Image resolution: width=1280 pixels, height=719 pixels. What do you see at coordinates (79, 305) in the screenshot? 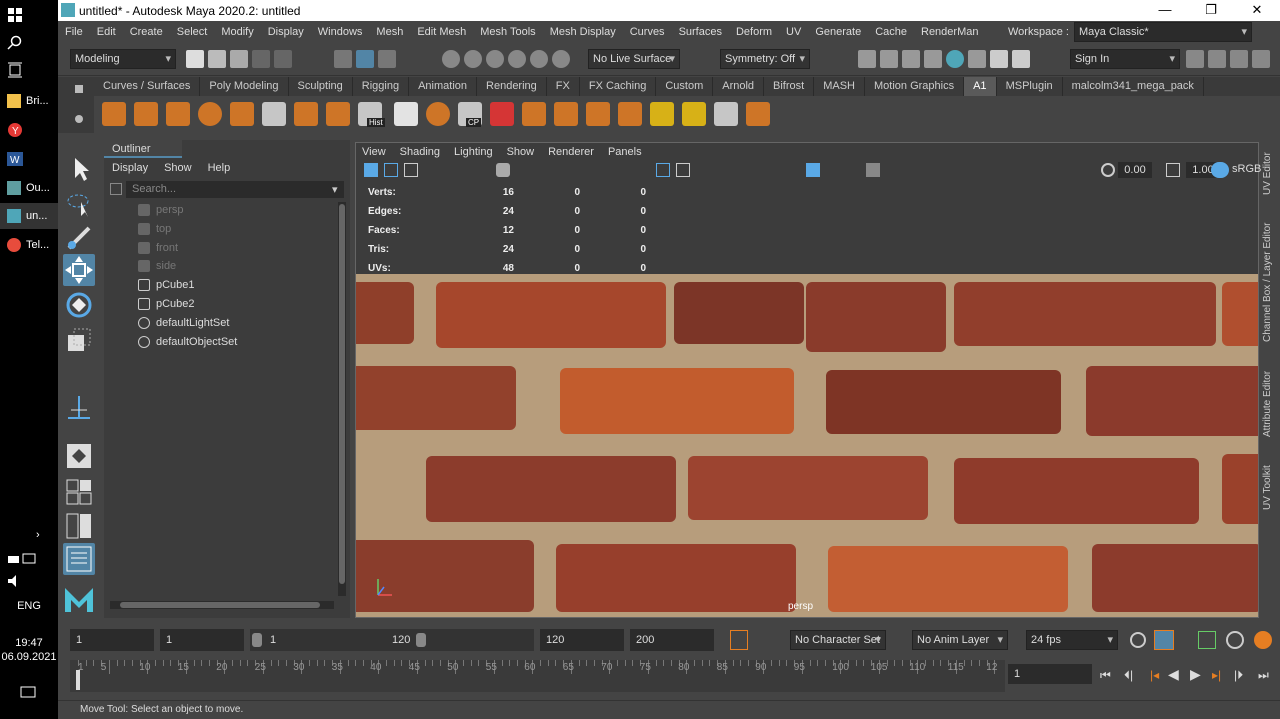
I see `rotate-tool-icon` at bounding box center [79, 305].